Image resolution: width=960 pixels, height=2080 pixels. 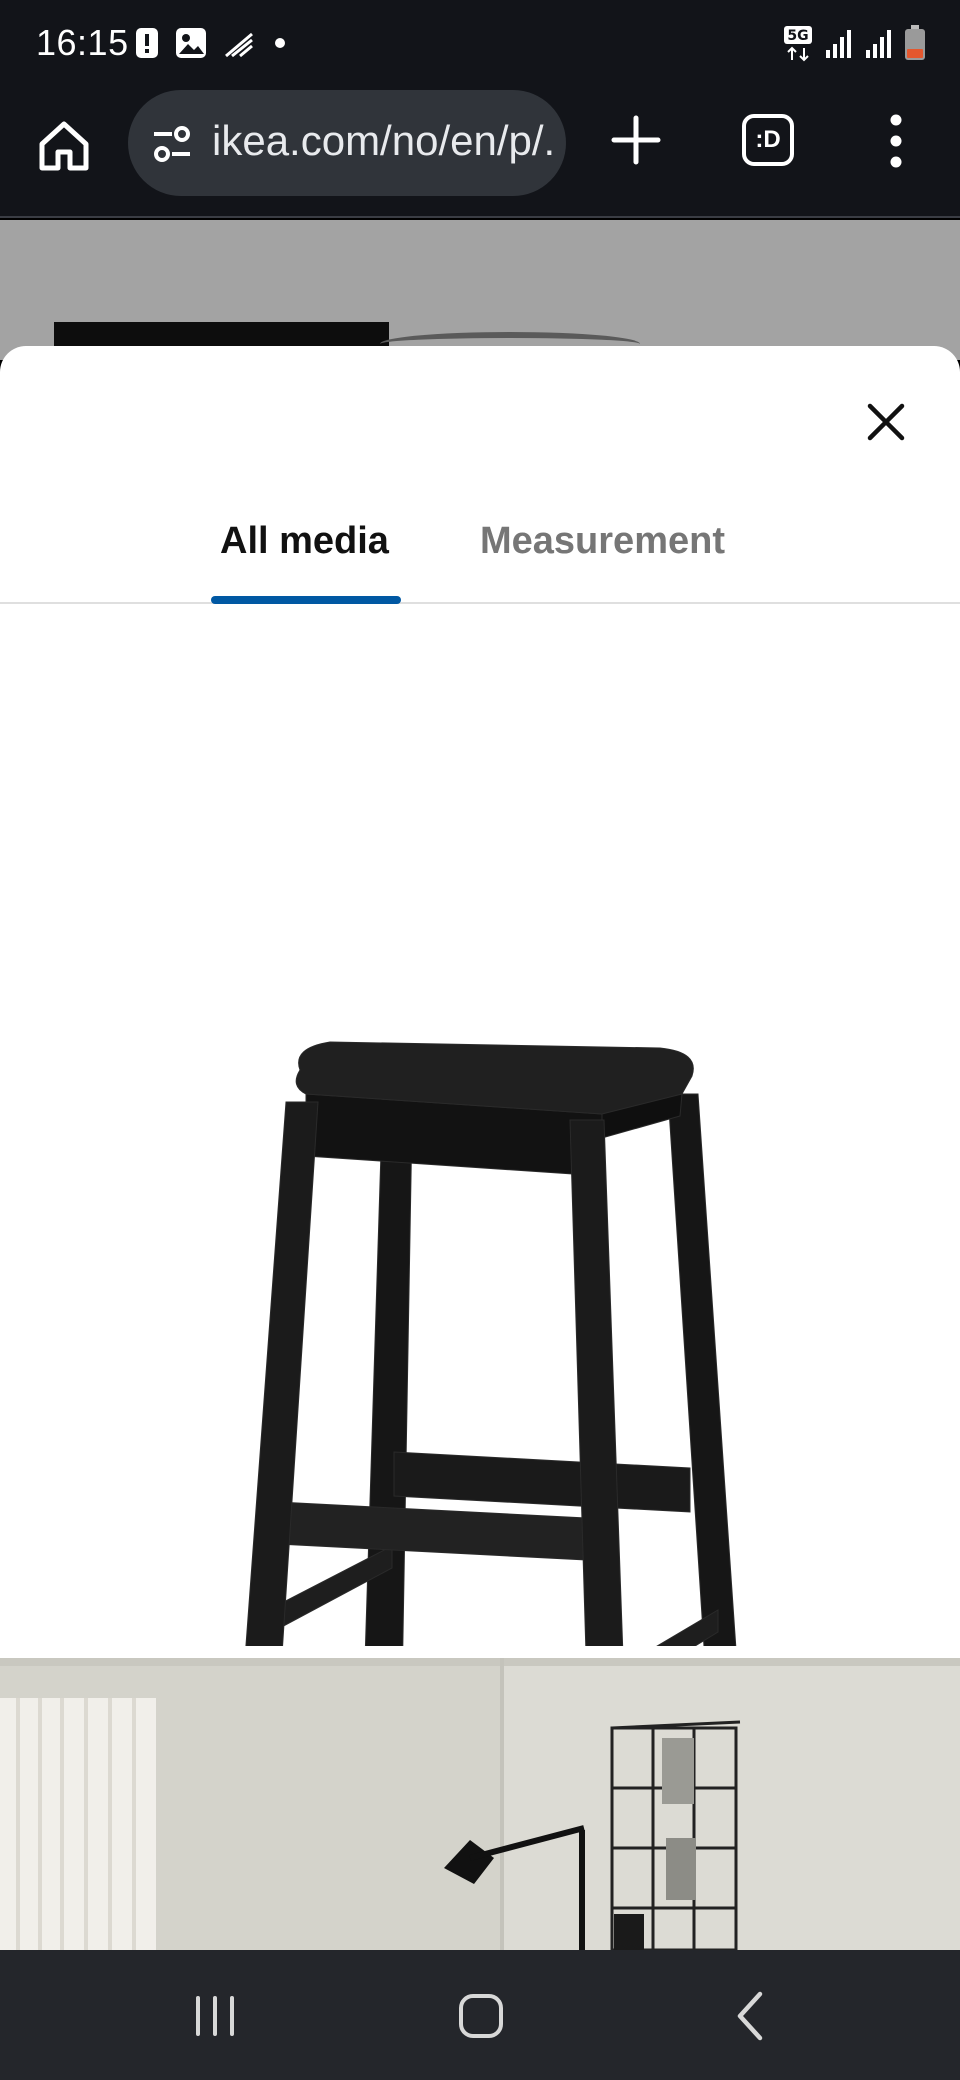 I want to click on home-icon, so click(x=64, y=146).